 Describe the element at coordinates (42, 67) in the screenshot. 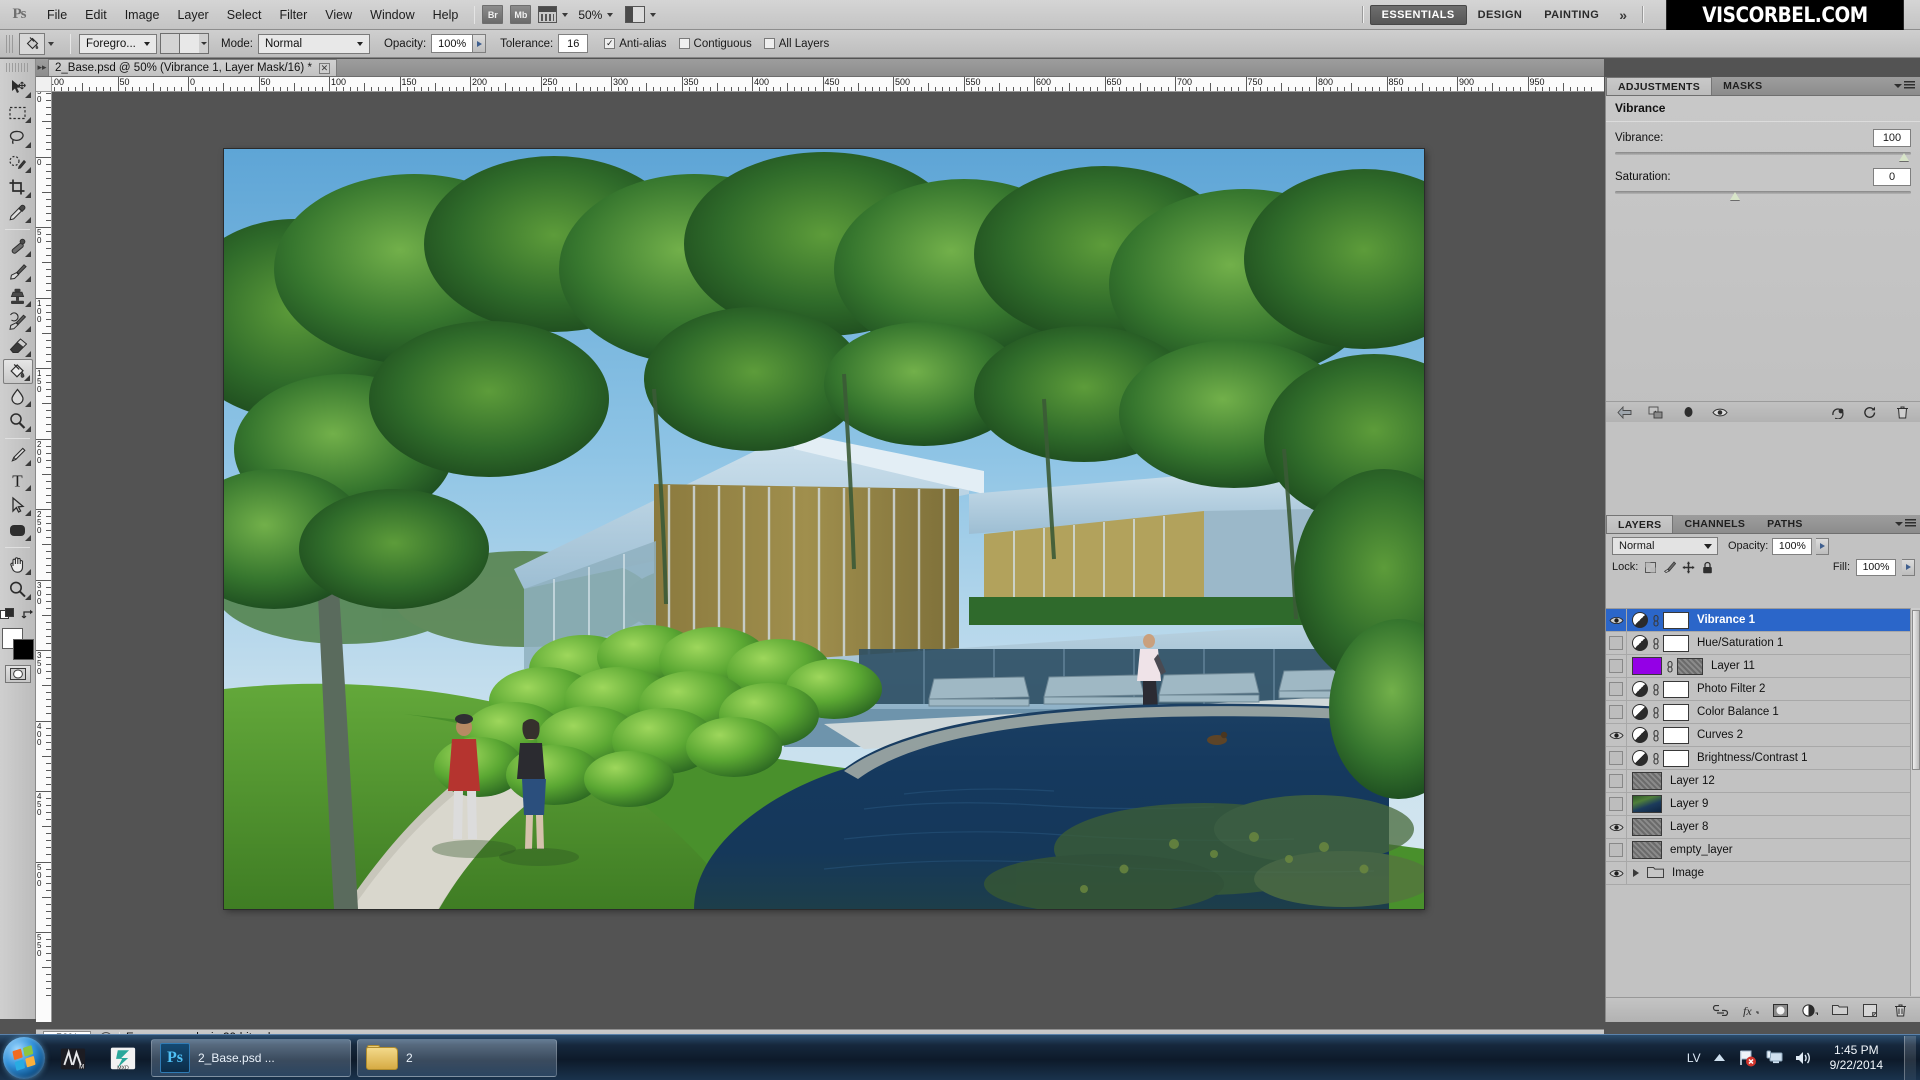

I see `tab-strip-grip: ▸▸` at that location.